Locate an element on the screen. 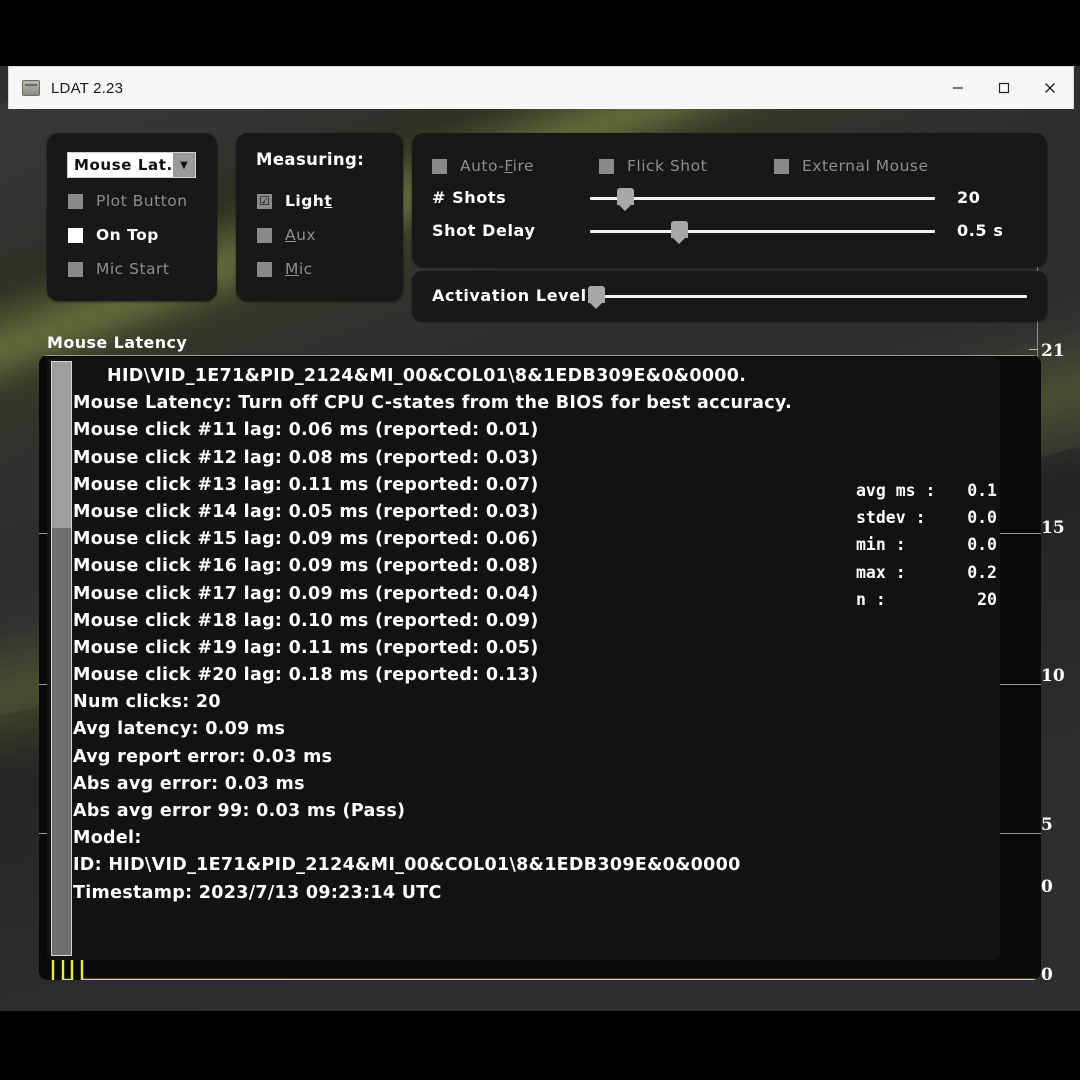 This screenshot has width=1080, height=1080. mode-select: Mouse Lat. ▼ is located at coordinates (131, 165).